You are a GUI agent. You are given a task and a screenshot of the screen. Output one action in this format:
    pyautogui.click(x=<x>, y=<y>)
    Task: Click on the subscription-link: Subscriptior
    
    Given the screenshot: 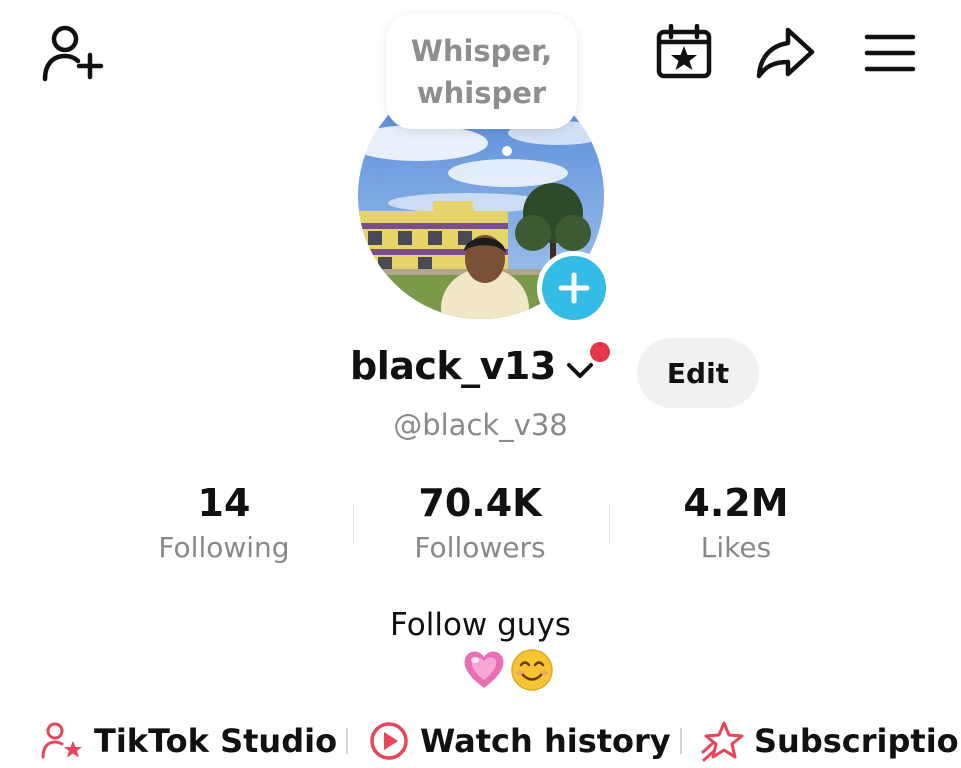 What is the action you would take?
    pyautogui.click(x=830, y=741)
    